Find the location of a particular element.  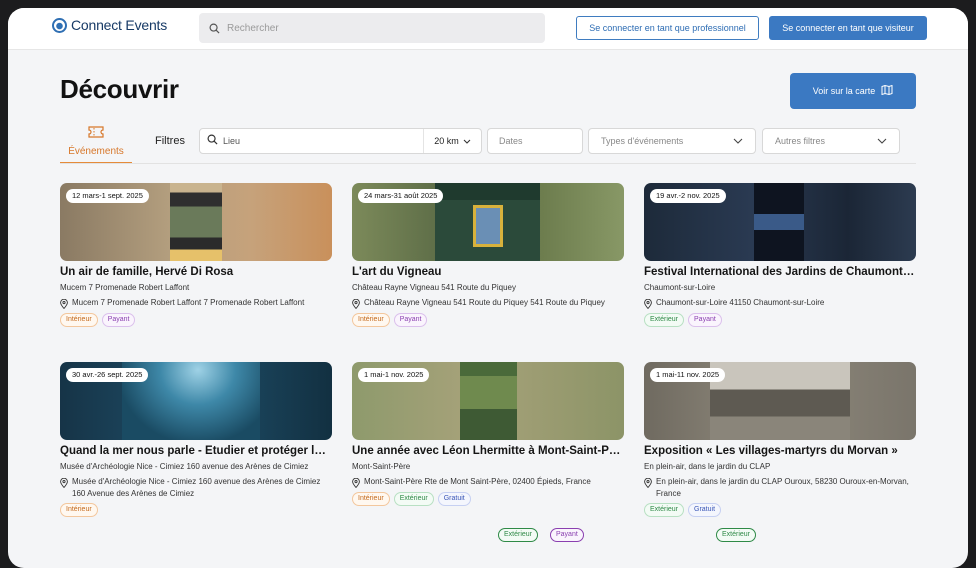

ticket-icon is located at coordinates (96, 134).